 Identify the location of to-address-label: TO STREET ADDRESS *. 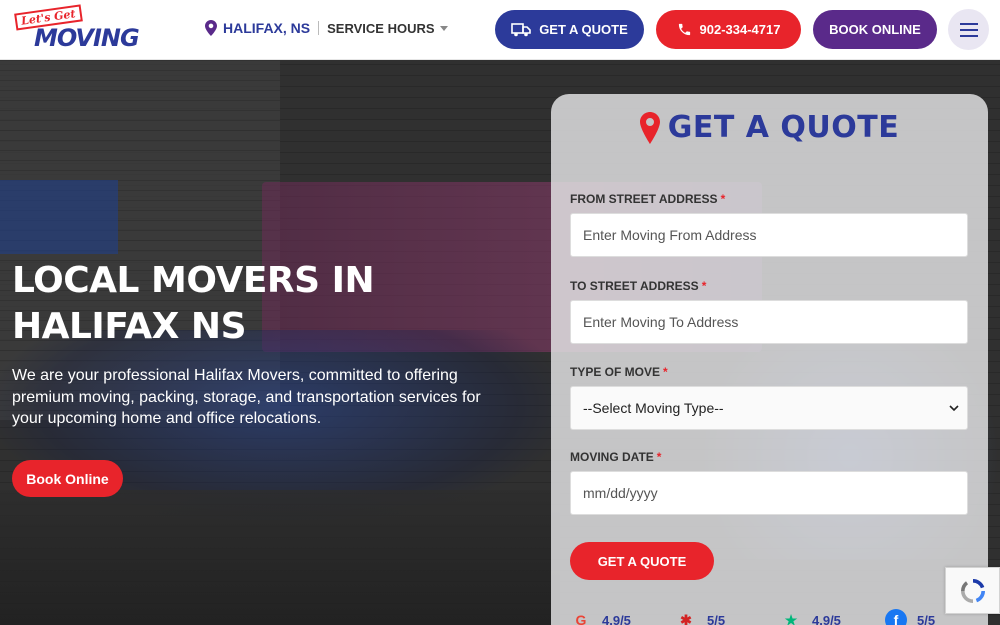
(638, 286).